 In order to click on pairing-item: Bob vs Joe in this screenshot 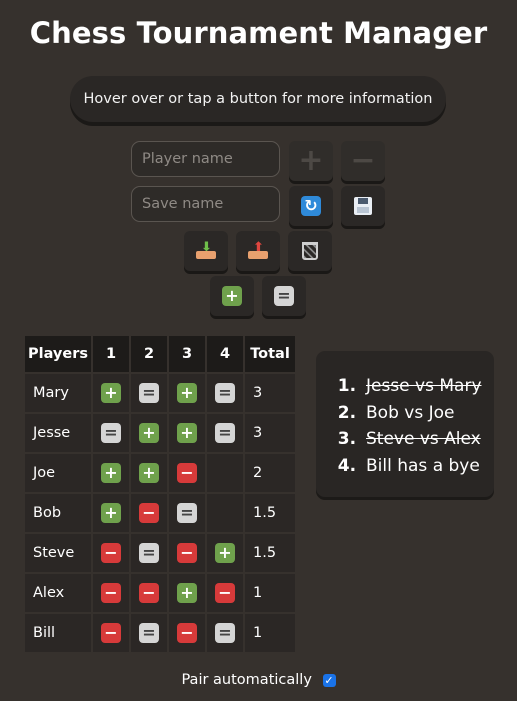, I will do `click(428, 413)`.